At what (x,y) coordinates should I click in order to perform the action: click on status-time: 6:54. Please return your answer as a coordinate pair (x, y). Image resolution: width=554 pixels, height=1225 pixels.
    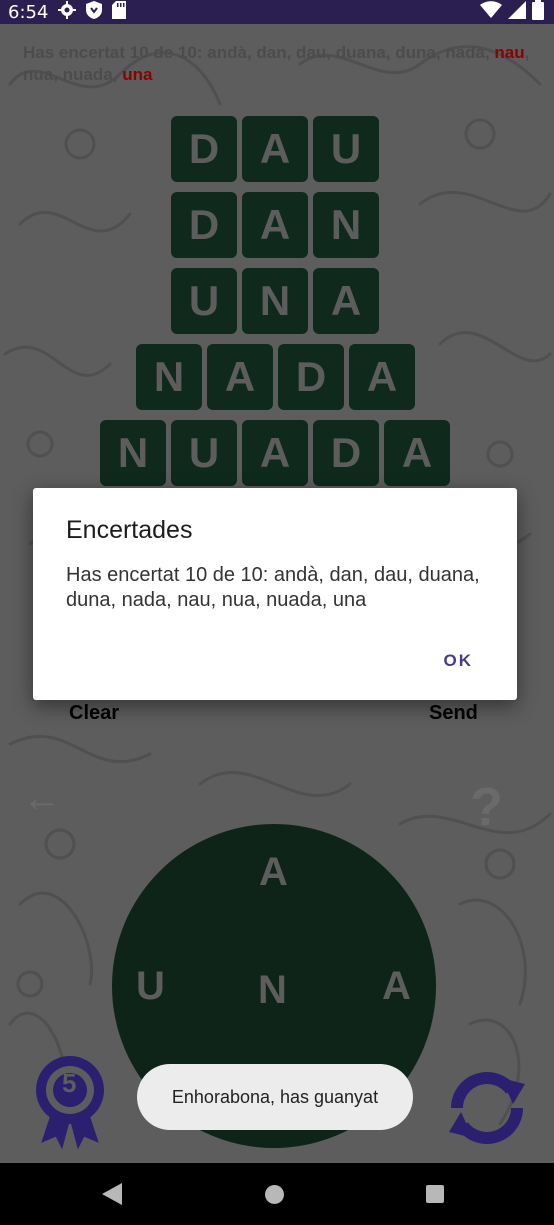
    Looking at the image, I should click on (28, 12).